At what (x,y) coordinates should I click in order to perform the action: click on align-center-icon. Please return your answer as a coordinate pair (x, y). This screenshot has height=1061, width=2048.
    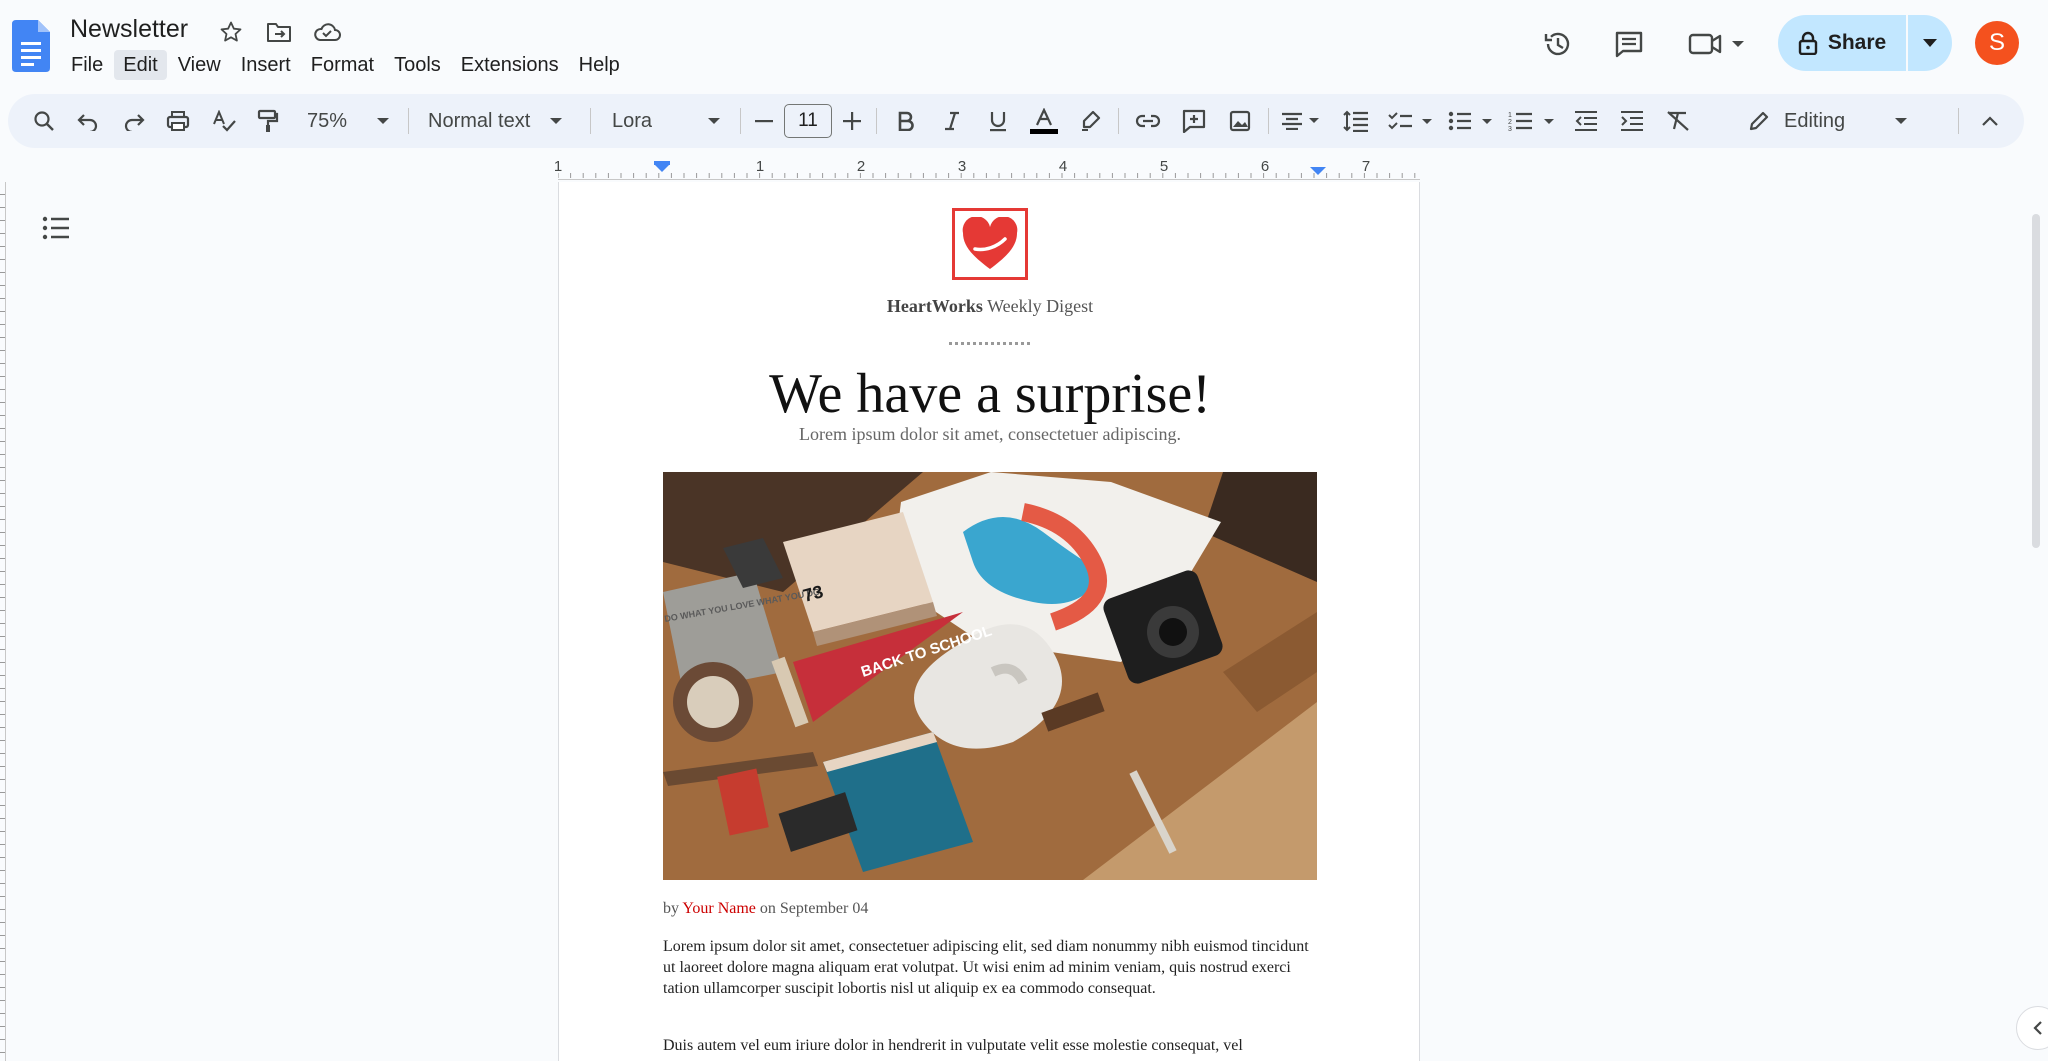
    Looking at the image, I should click on (1301, 121).